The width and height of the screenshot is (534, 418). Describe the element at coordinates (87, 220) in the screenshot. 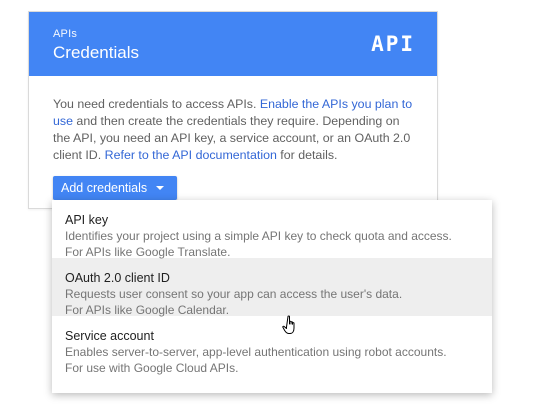

I see `menu-item-title: API key` at that location.